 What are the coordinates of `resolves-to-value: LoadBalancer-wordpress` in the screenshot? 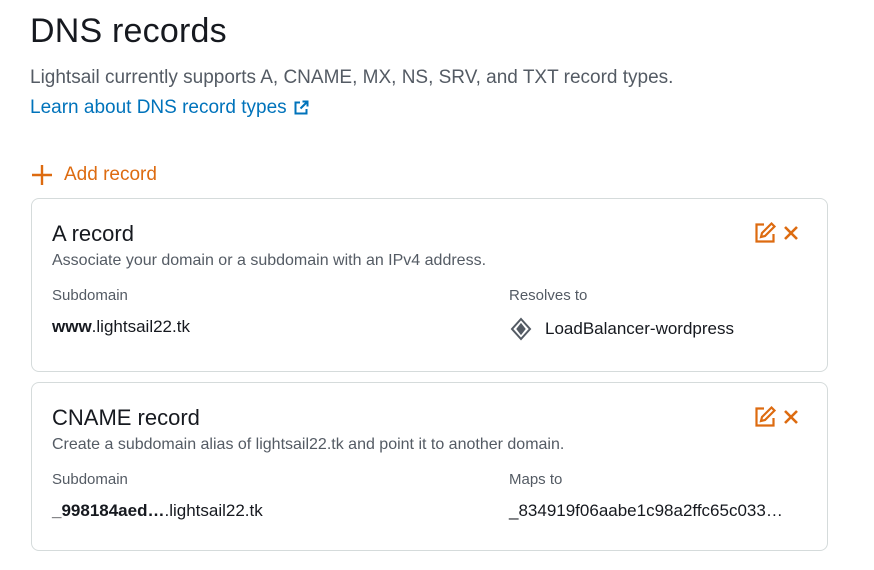 It's located at (621, 329).